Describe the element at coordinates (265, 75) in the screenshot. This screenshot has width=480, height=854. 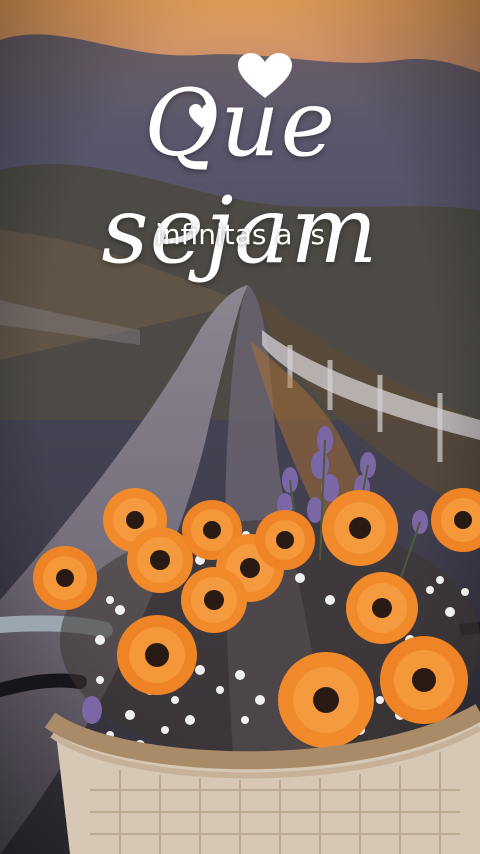
I see `heart-icon` at that location.